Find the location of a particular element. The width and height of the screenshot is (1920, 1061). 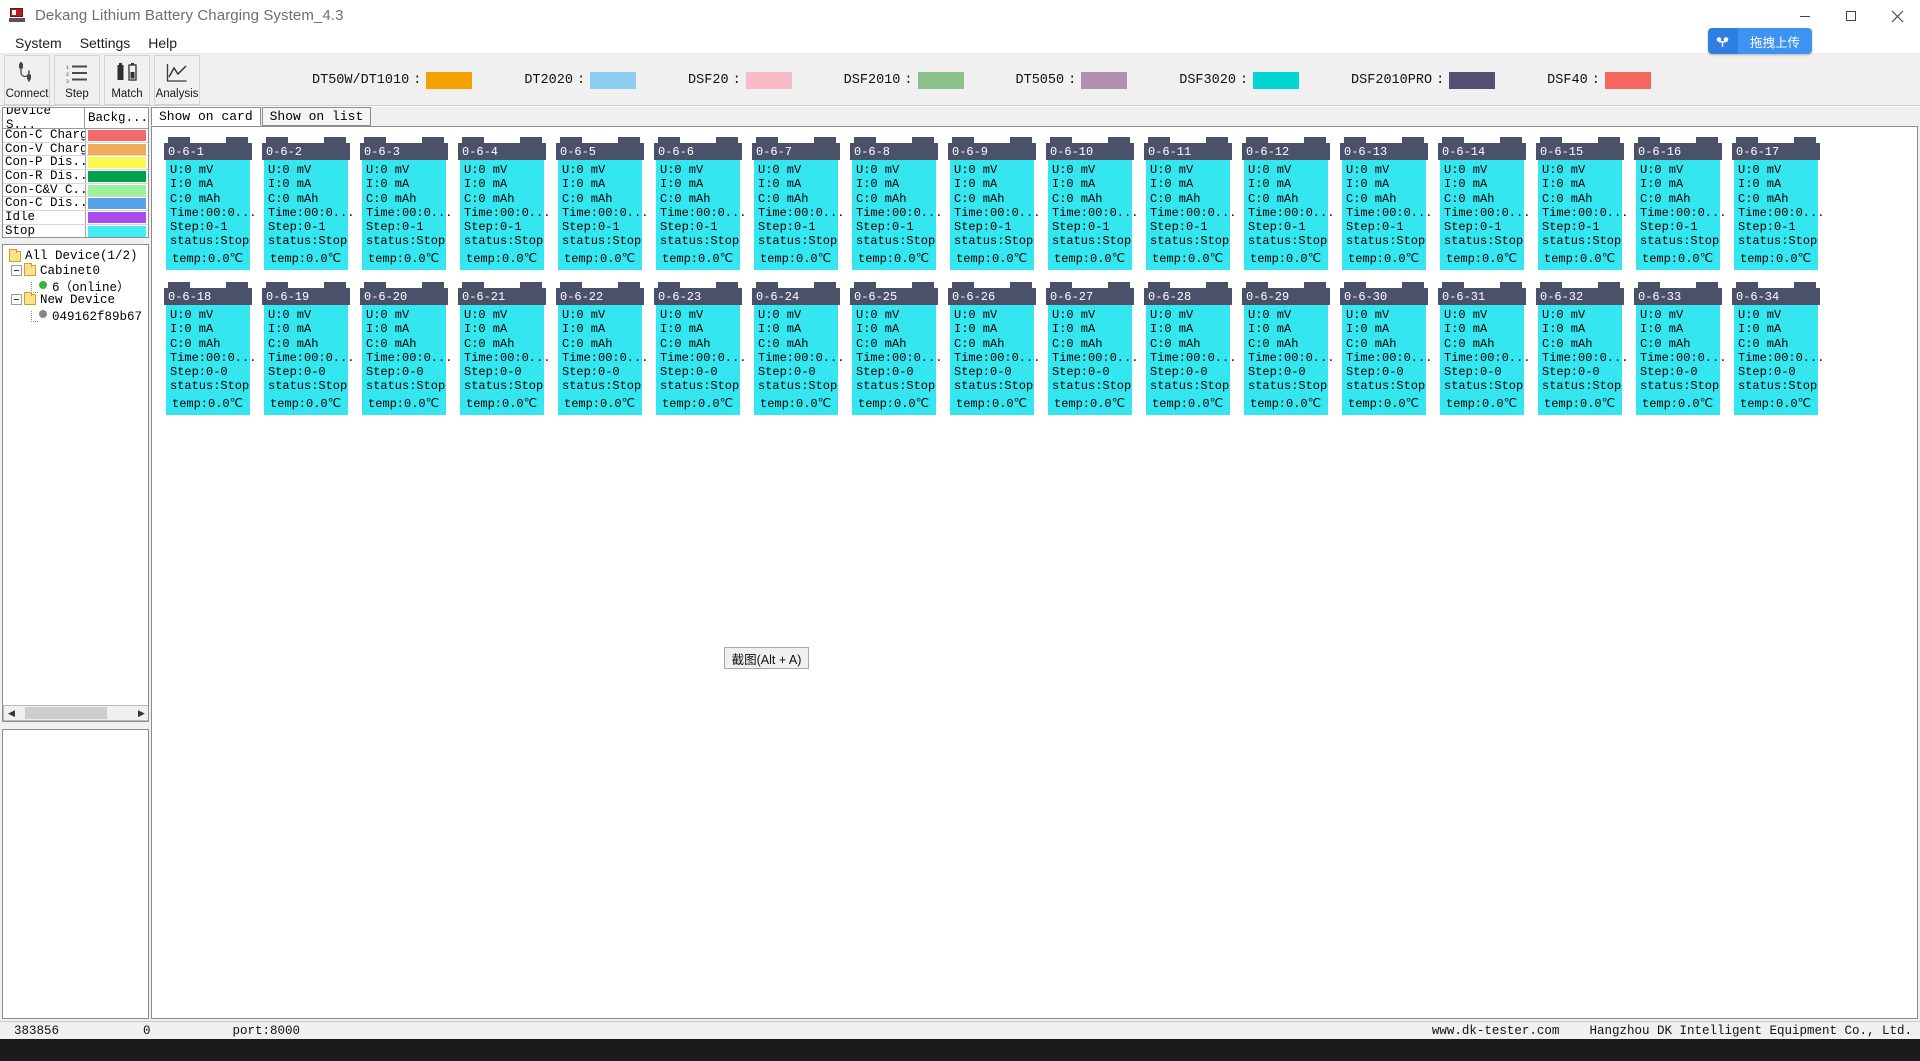

menu-item-system: System is located at coordinates (38, 43).